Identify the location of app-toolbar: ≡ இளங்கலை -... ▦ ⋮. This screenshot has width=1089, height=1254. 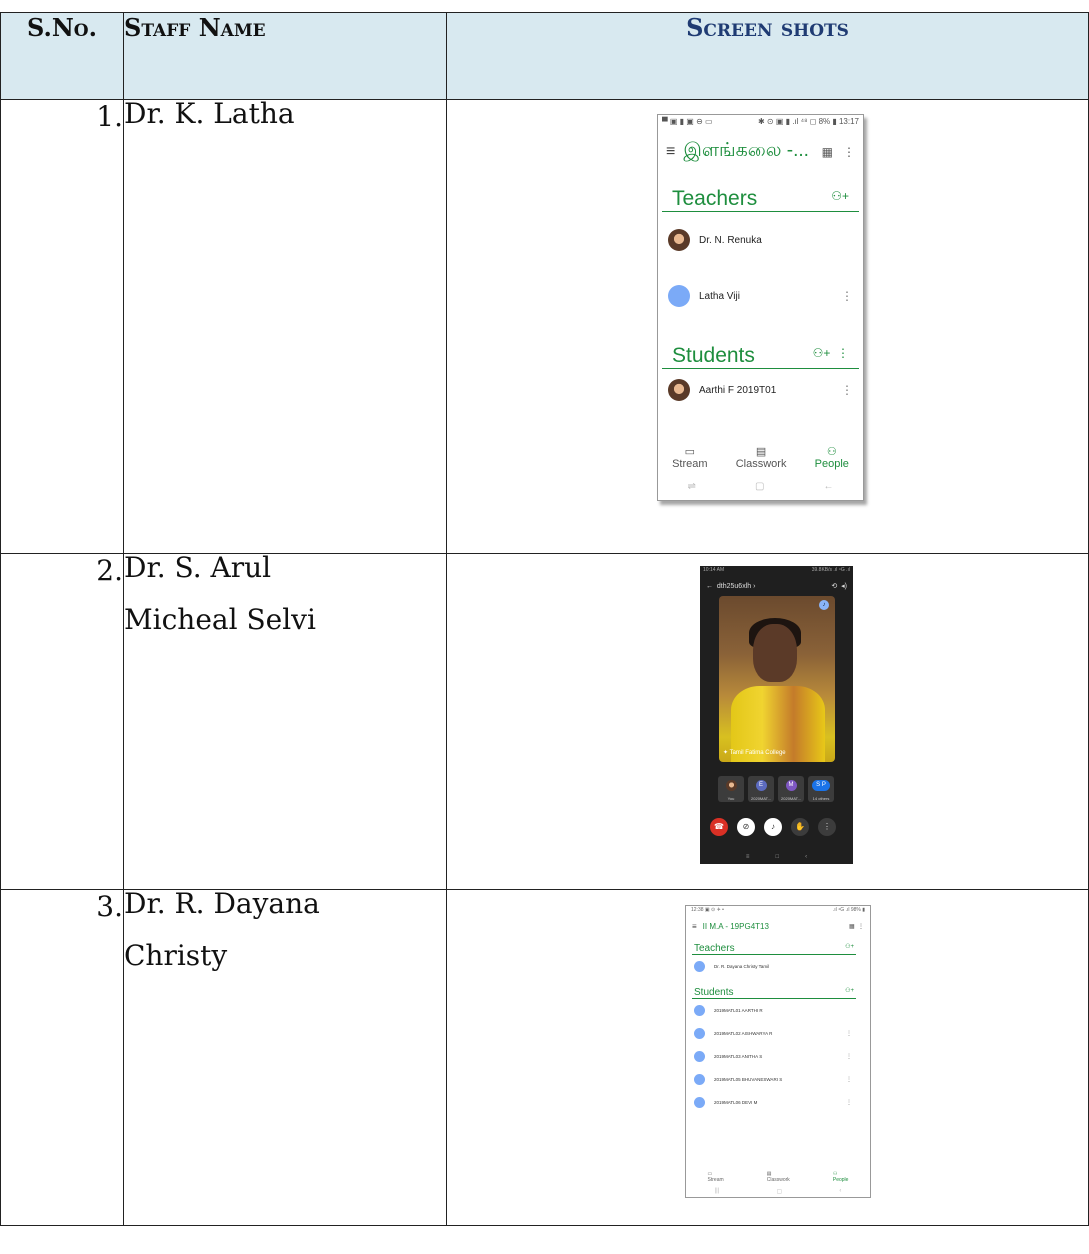
(760, 152).